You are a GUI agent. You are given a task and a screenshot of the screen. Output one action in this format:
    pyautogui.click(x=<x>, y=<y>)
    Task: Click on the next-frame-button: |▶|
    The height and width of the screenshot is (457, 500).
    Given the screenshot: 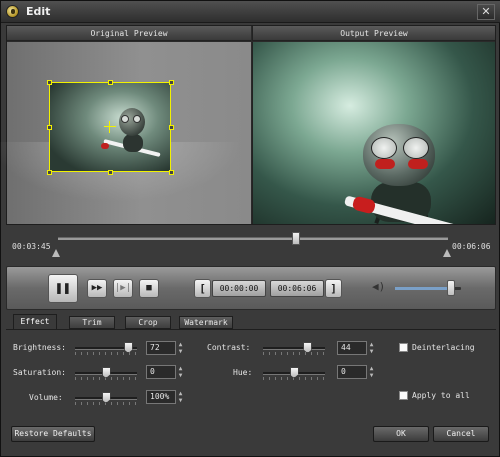 What is the action you would take?
    pyautogui.click(x=123, y=288)
    